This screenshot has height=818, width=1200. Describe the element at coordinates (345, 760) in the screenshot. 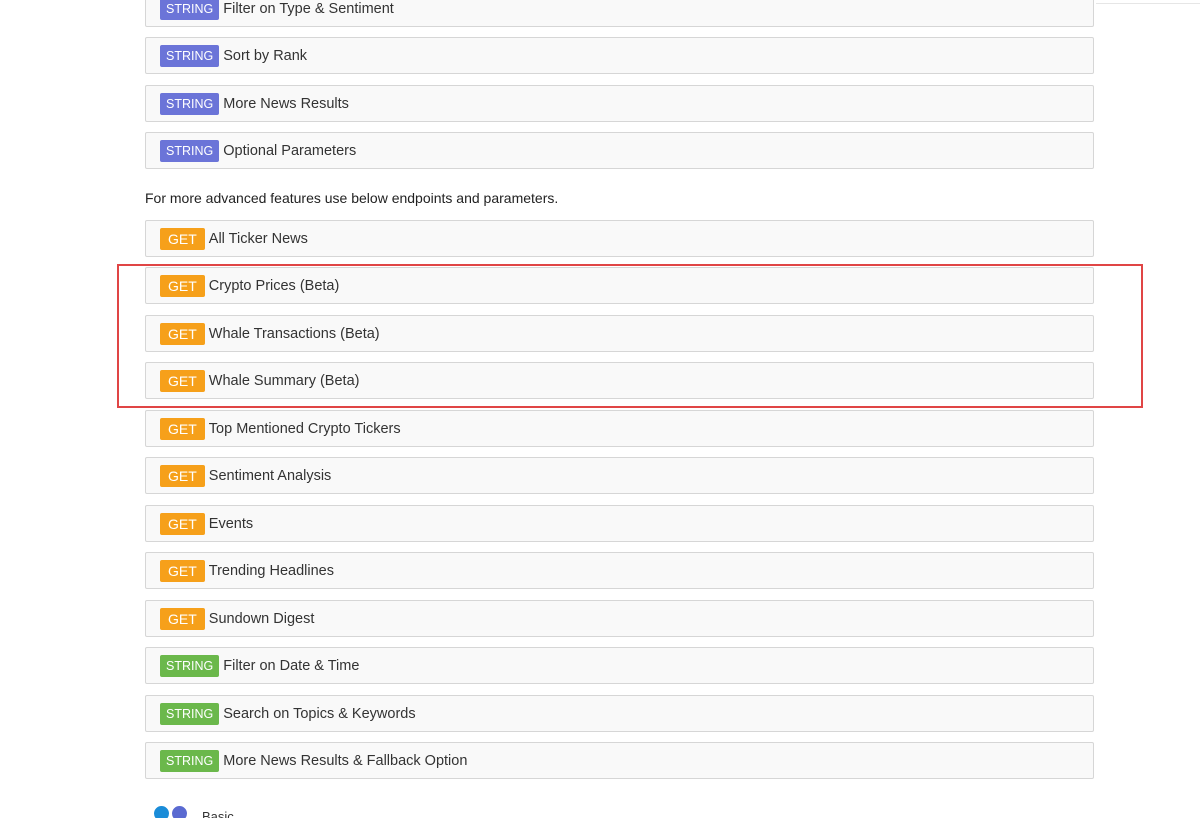

I see `endpoint-label: More News Results & Fallback Option` at that location.